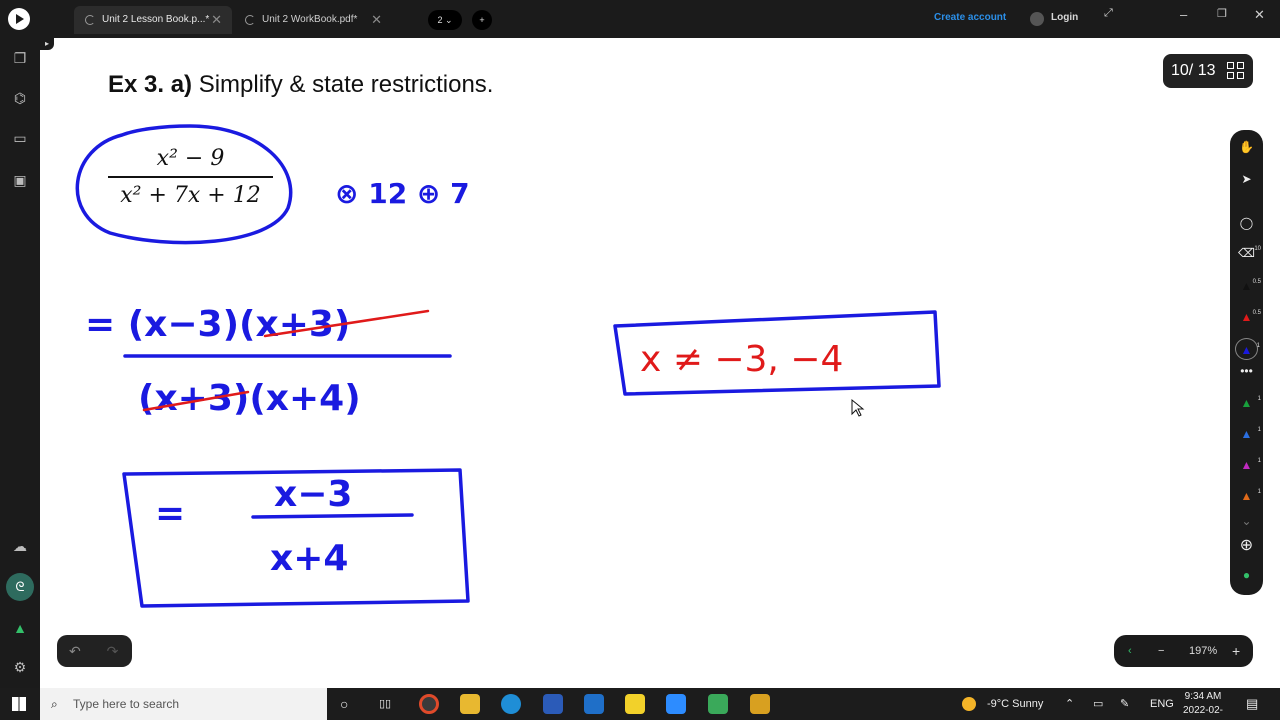 Image resolution: width=1280 pixels, height=720 pixels. What do you see at coordinates (20, 546) in the screenshot?
I see `cloud-sync-icon: ☁` at bounding box center [20, 546].